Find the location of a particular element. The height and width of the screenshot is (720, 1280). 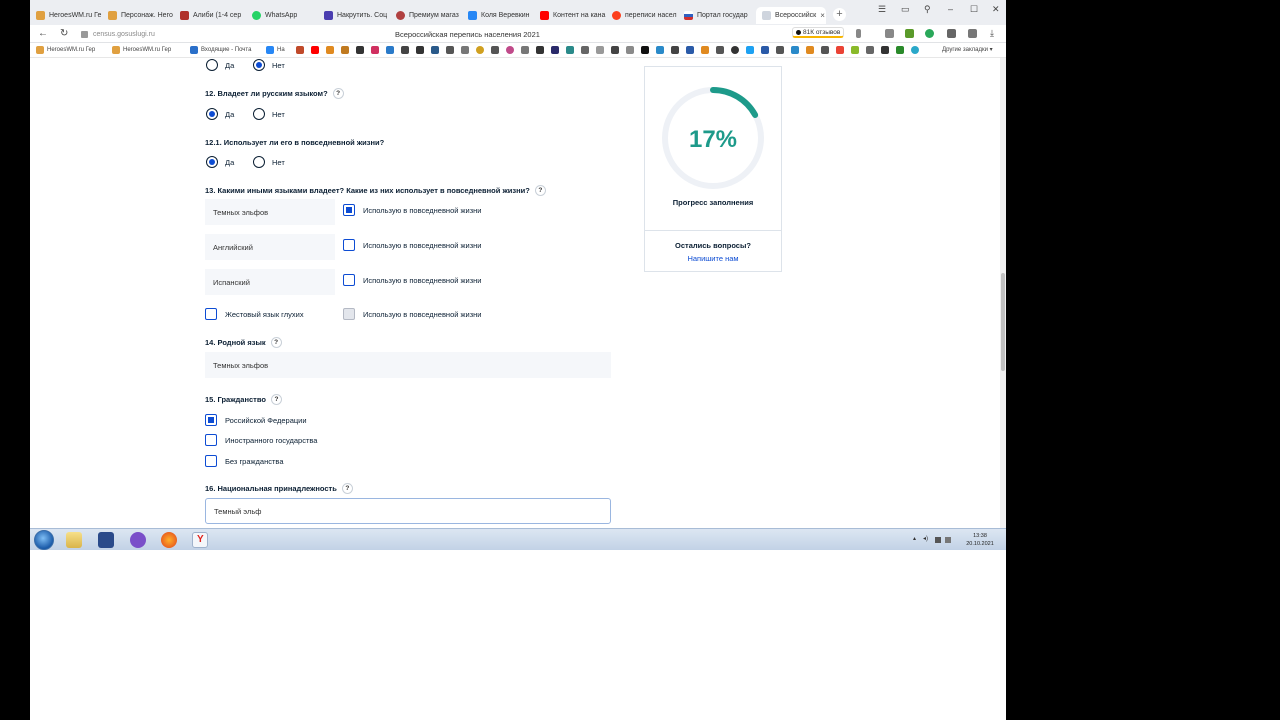

menu-icon: ☰ is located at coordinates (882, 9).